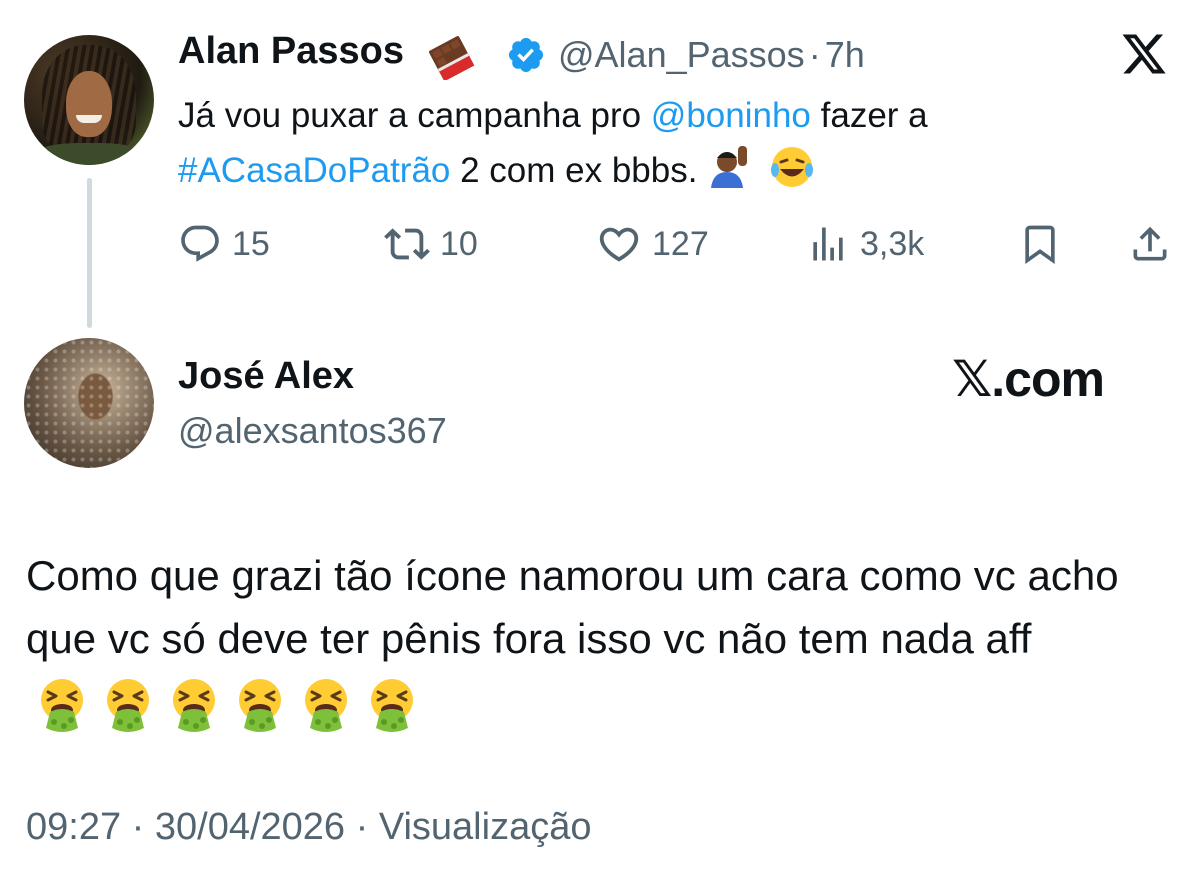  I want to click on like-button: 127, so click(652, 244).